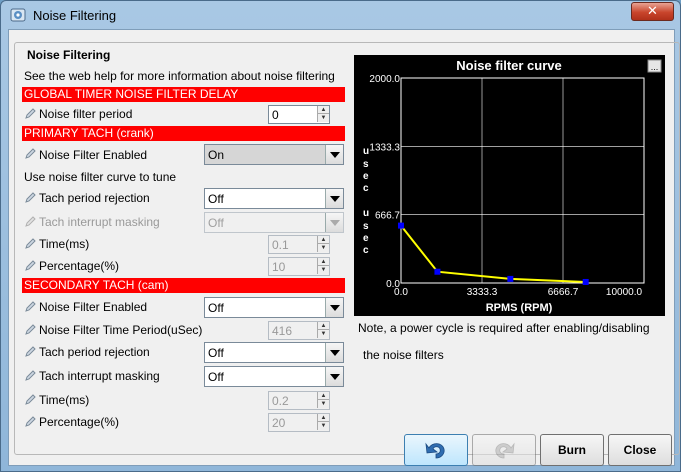 This screenshot has width=681, height=472. I want to click on secondary-time-spinner: 0.2 ▲ ▼, so click(299, 400).